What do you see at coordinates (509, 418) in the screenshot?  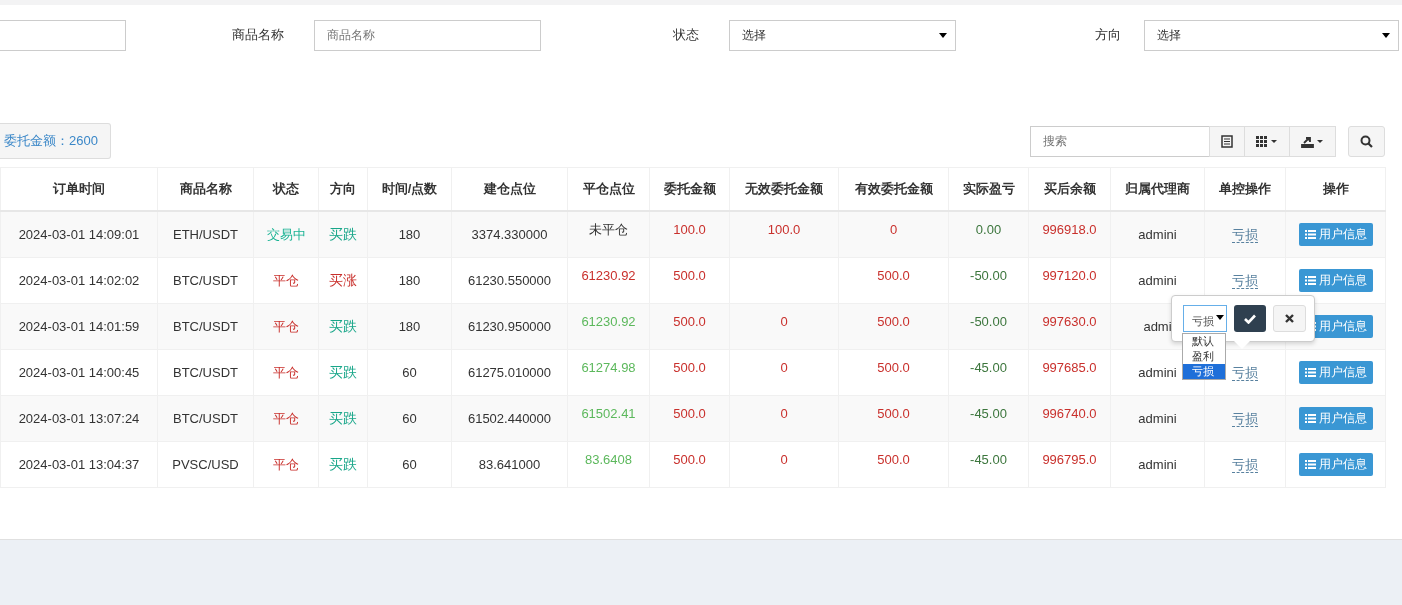 I see `table-cell: 61502.440000` at bounding box center [509, 418].